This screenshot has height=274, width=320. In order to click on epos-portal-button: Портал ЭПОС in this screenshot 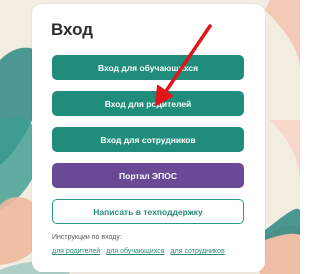, I will do `click(148, 175)`.